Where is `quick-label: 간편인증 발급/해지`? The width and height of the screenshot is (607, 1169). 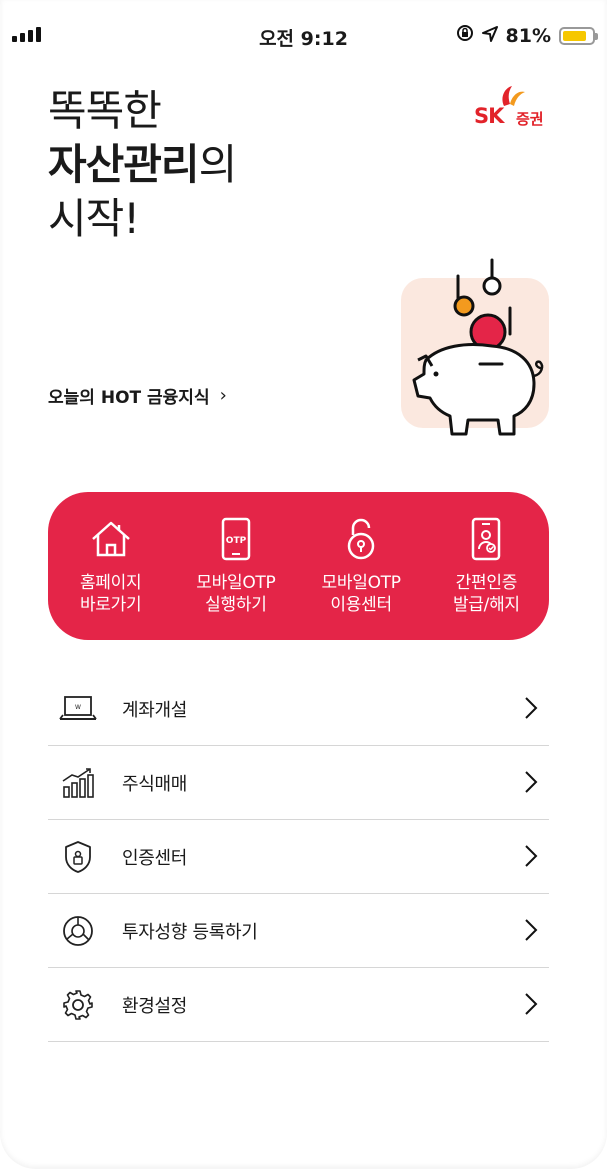 quick-label: 간편인증 발급/해지 is located at coordinates (486, 594).